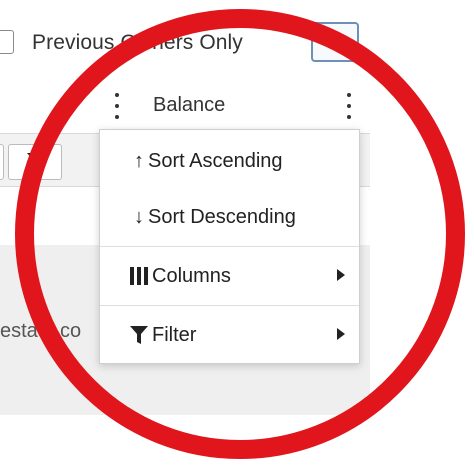  Describe the element at coordinates (139, 216) in the screenshot. I see `arrow-down-icon: ↓` at that location.